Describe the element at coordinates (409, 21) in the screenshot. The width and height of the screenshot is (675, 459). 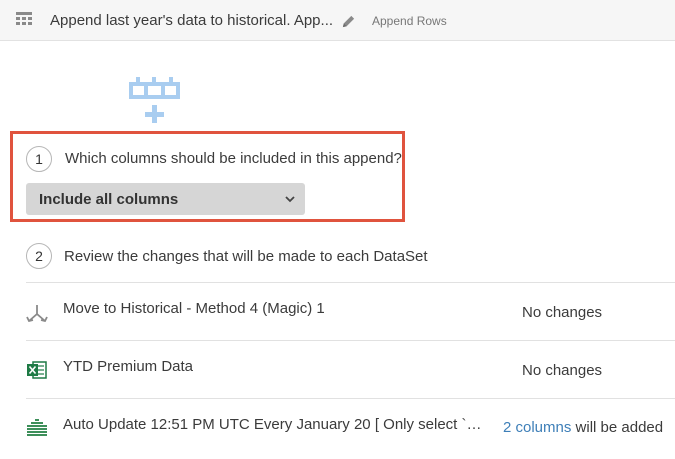
I see `tile-type-label: Append Rows` at that location.